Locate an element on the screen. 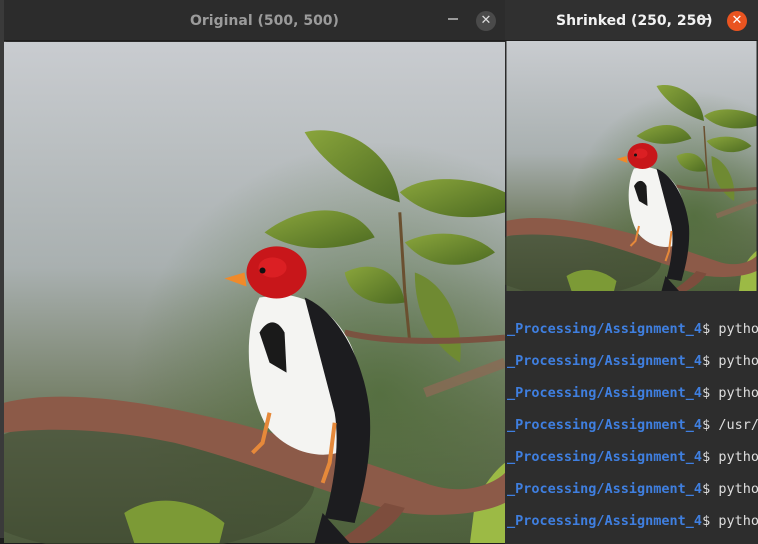 This screenshot has width=758, height=544. window-title: Shrinked (250, 250) is located at coordinates (634, 21).